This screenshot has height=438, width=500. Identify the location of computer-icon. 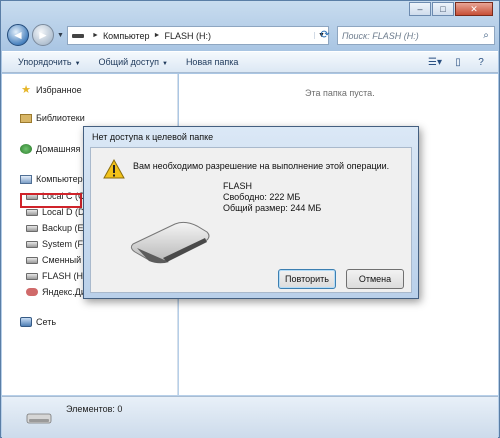
(26, 179).